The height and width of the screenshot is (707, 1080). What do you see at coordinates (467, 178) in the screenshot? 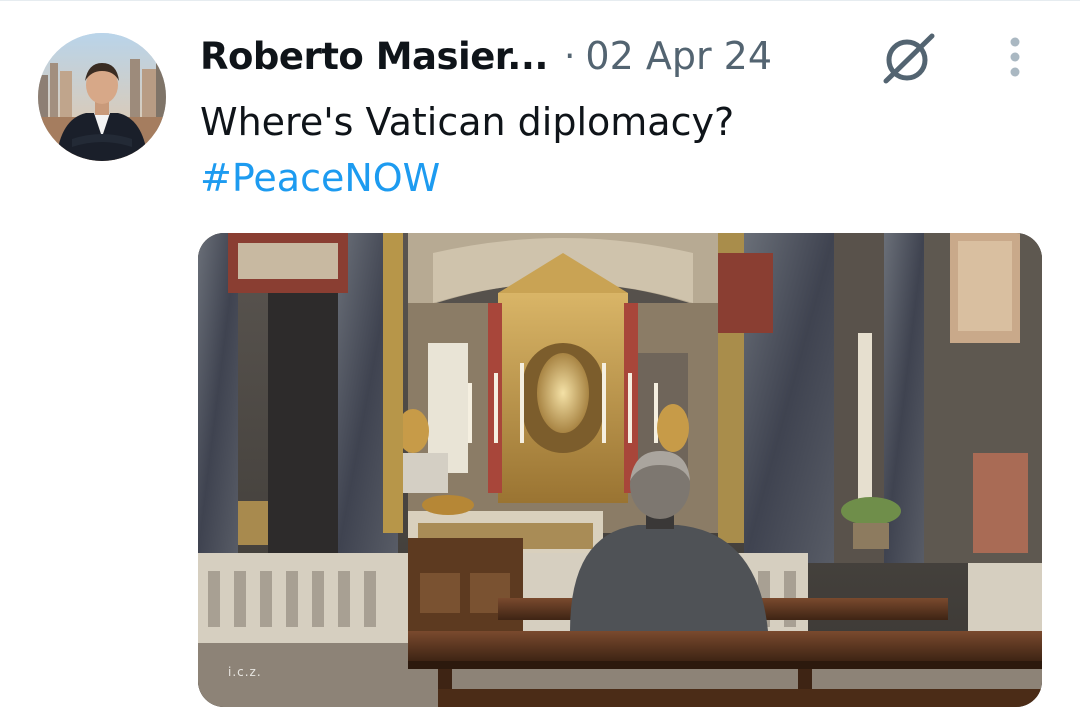
I see `hashtag-link: #PeaceNOW` at bounding box center [467, 178].